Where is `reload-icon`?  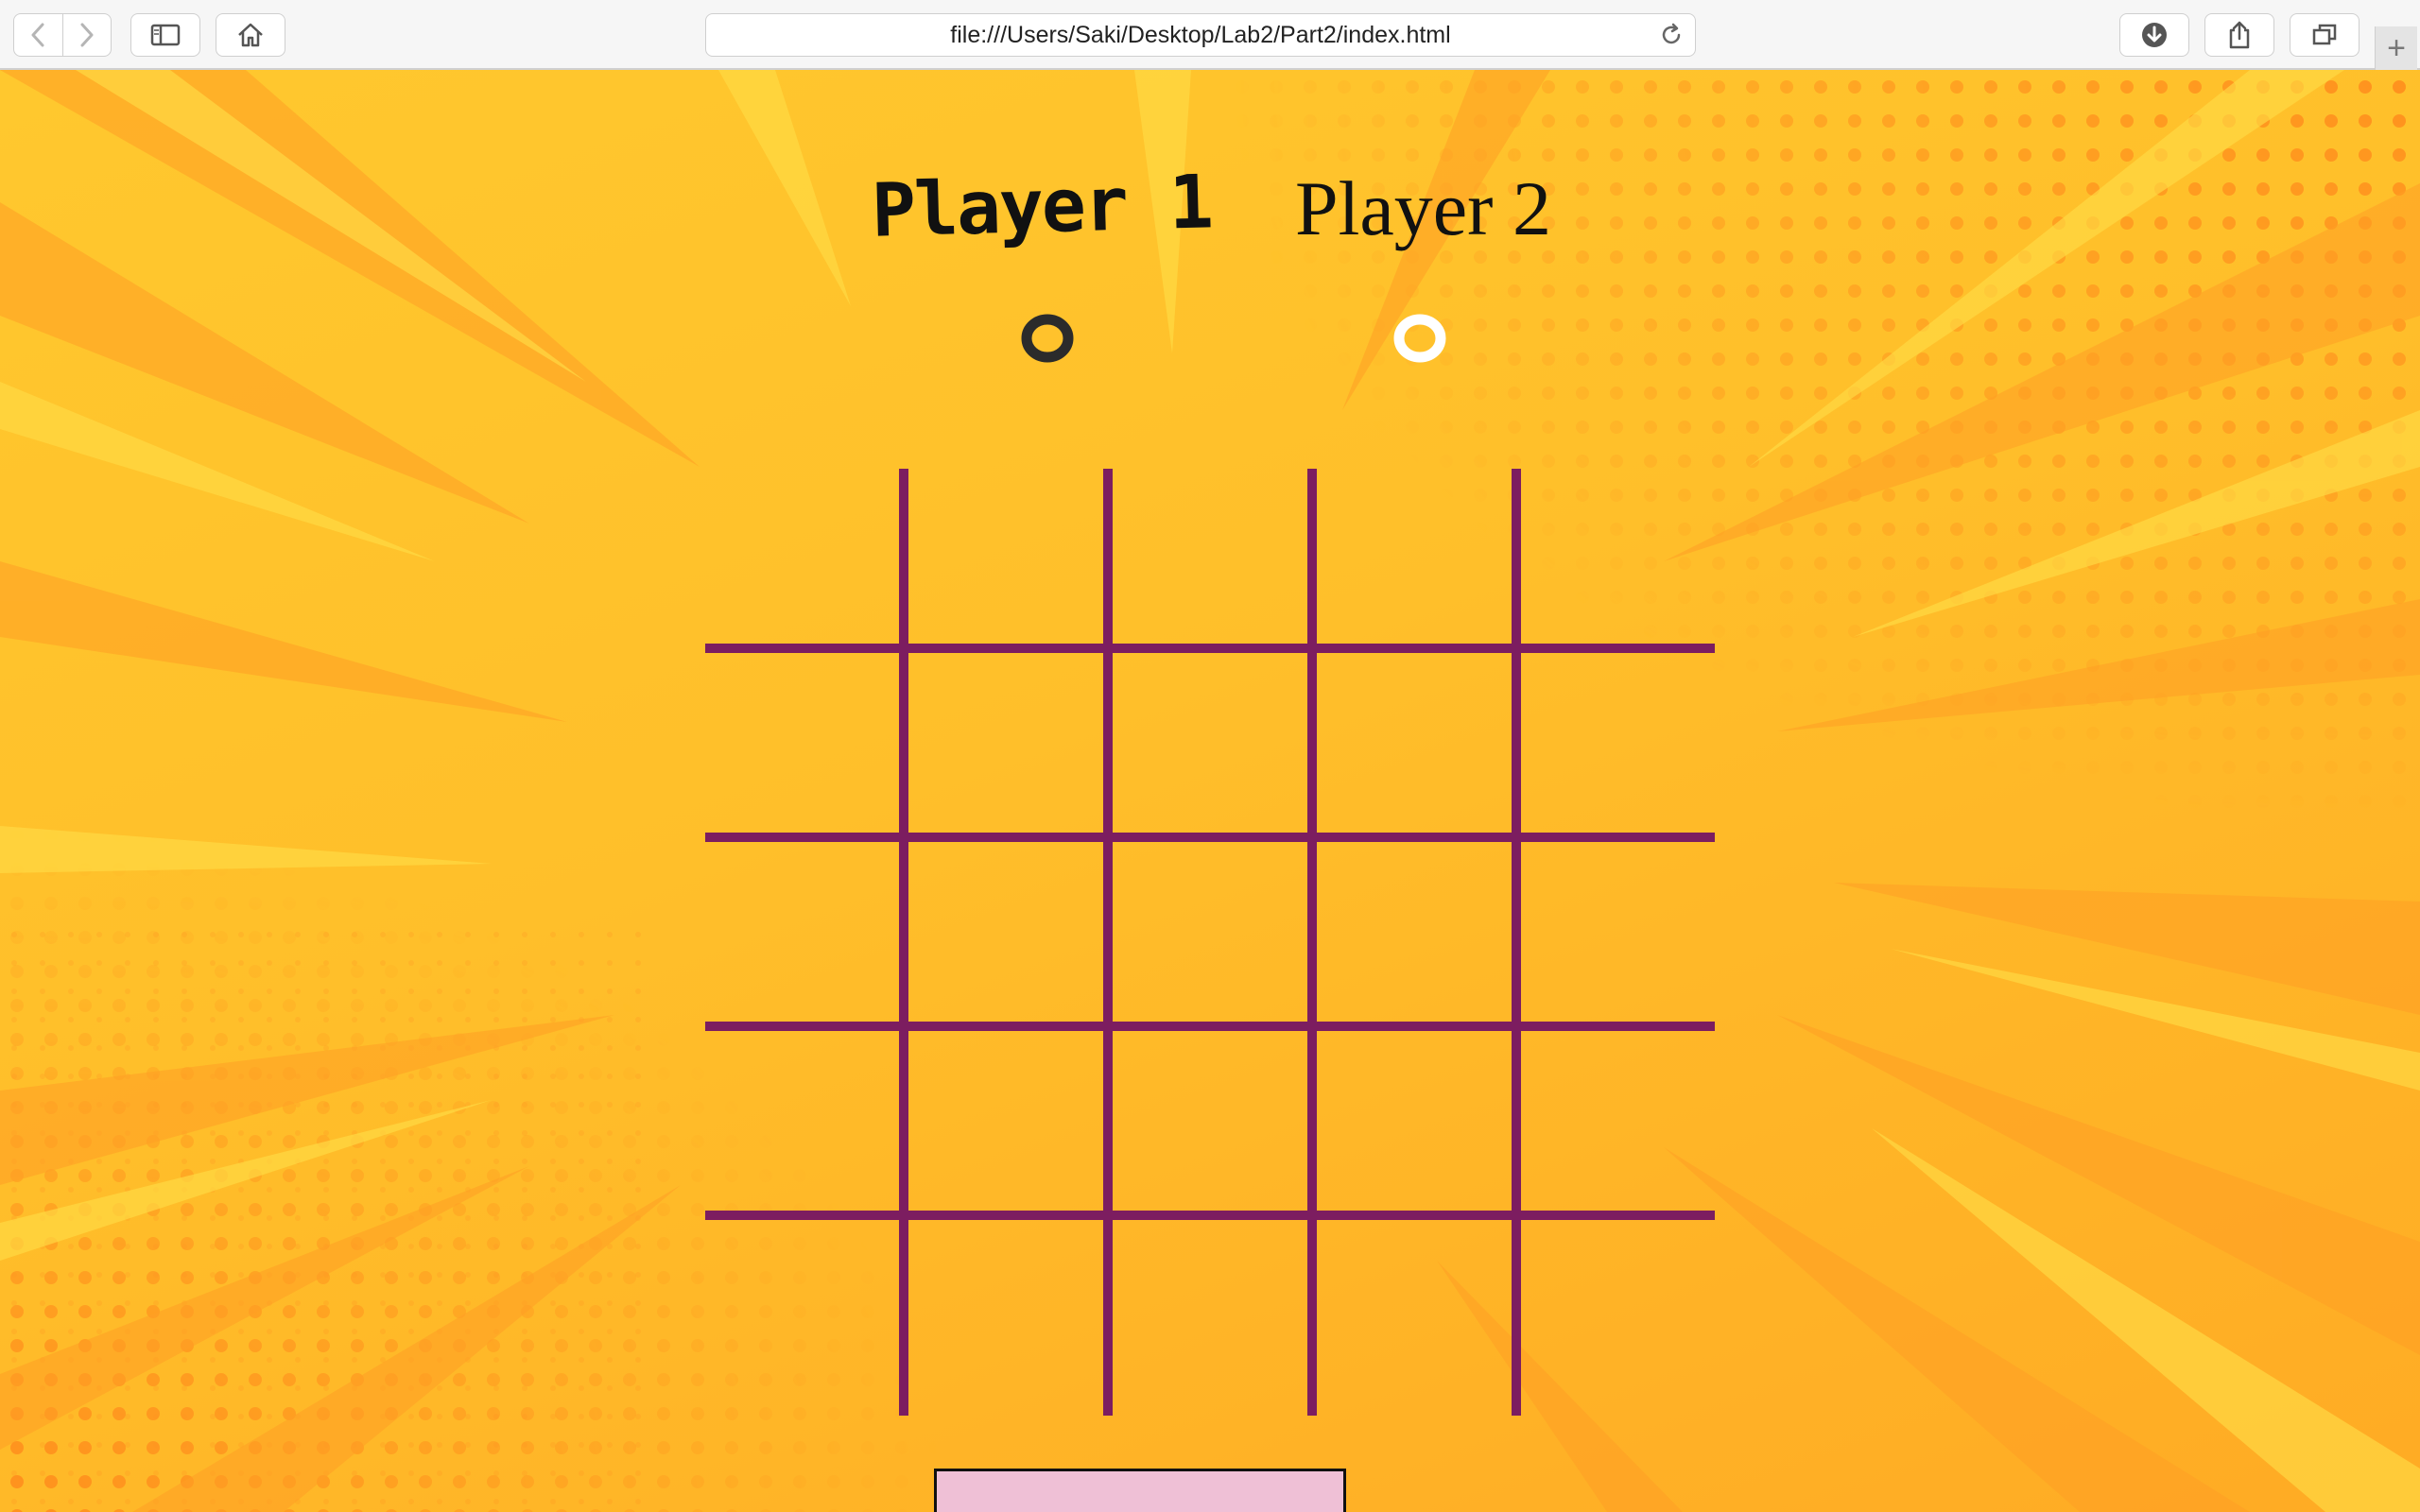
reload-icon is located at coordinates (1672, 33).